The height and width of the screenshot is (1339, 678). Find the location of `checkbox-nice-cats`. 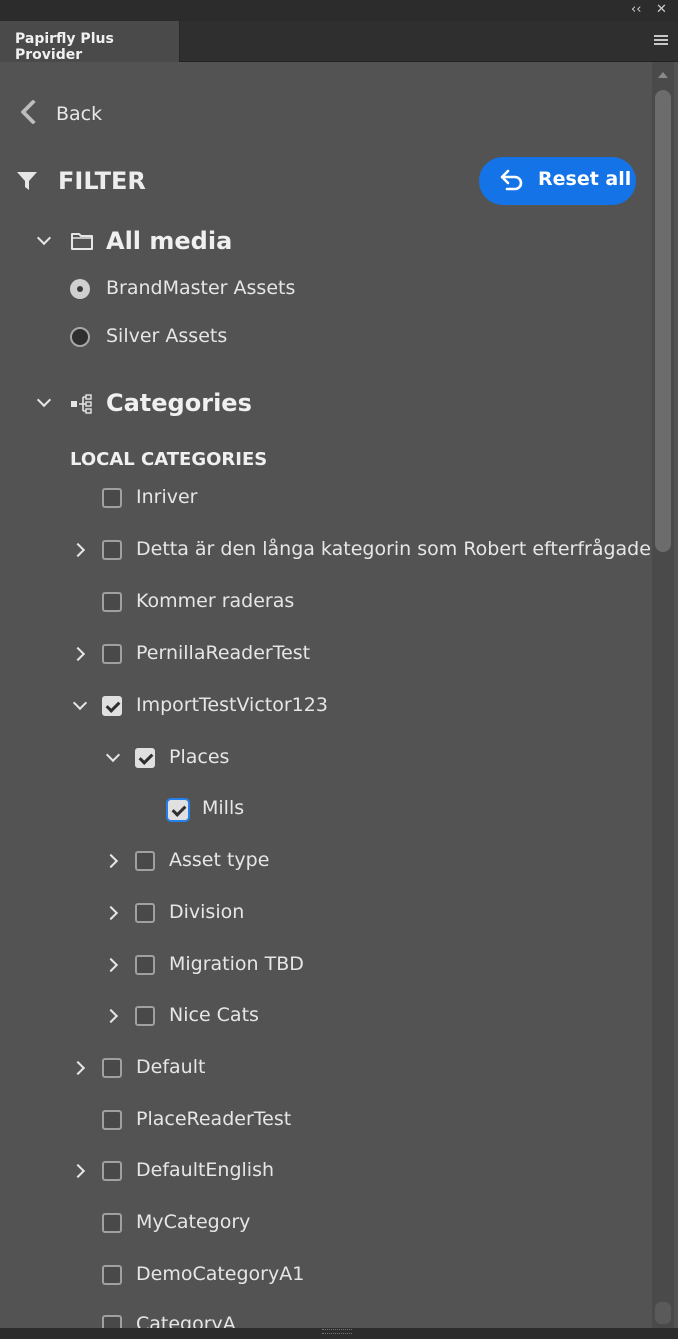

checkbox-nice-cats is located at coordinates (145, 1016).